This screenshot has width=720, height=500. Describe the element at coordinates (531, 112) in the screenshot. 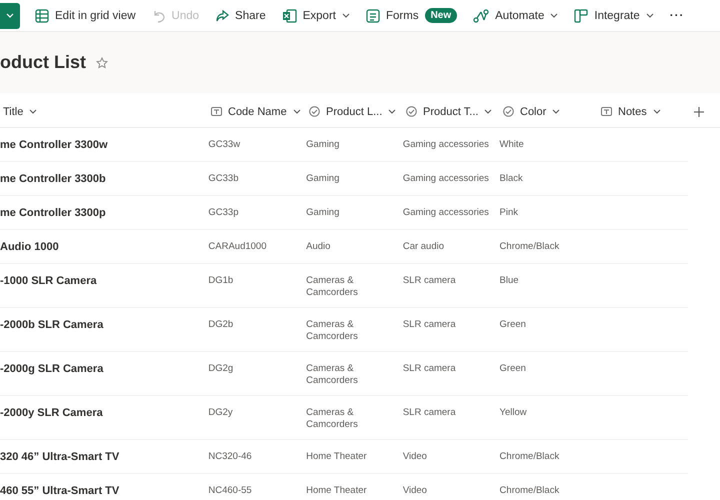

I see `column-header: Color` at that location.